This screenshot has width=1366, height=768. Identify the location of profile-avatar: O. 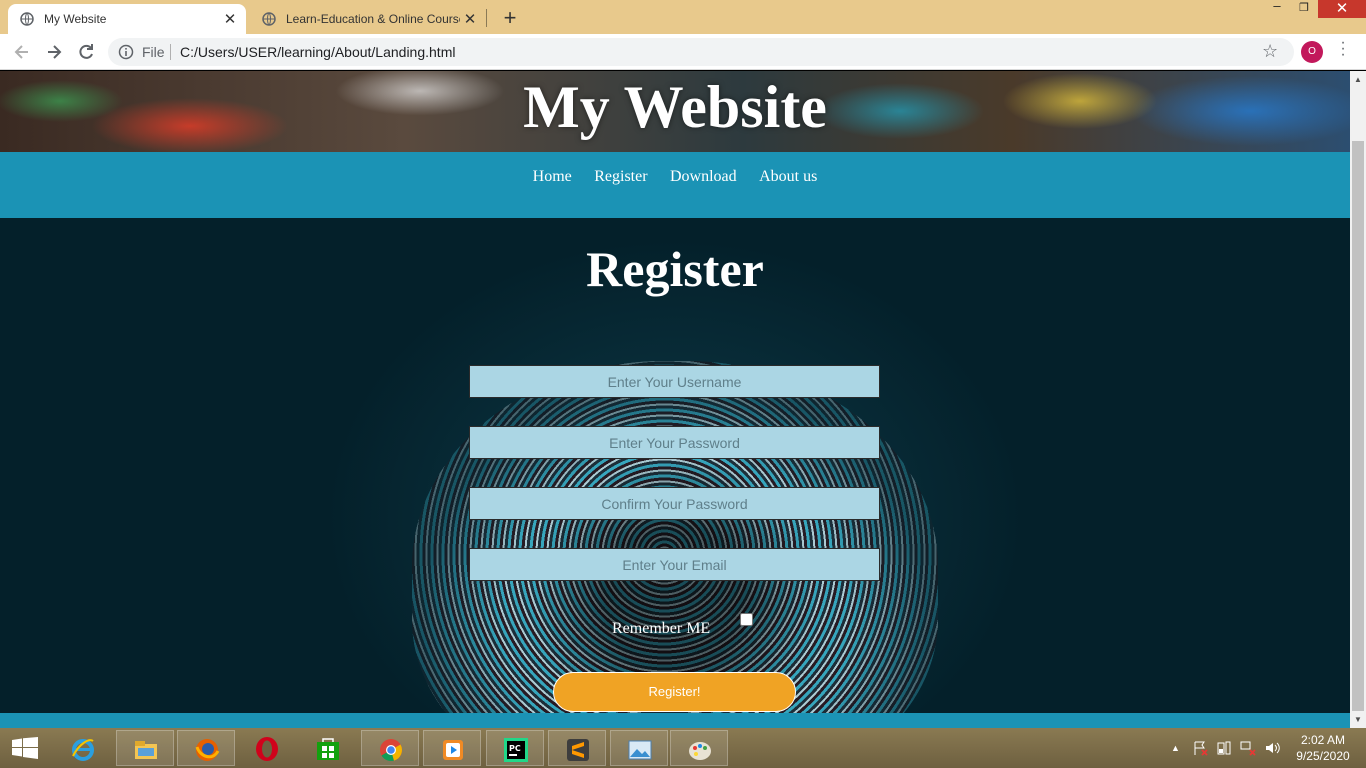
(1312, 52).